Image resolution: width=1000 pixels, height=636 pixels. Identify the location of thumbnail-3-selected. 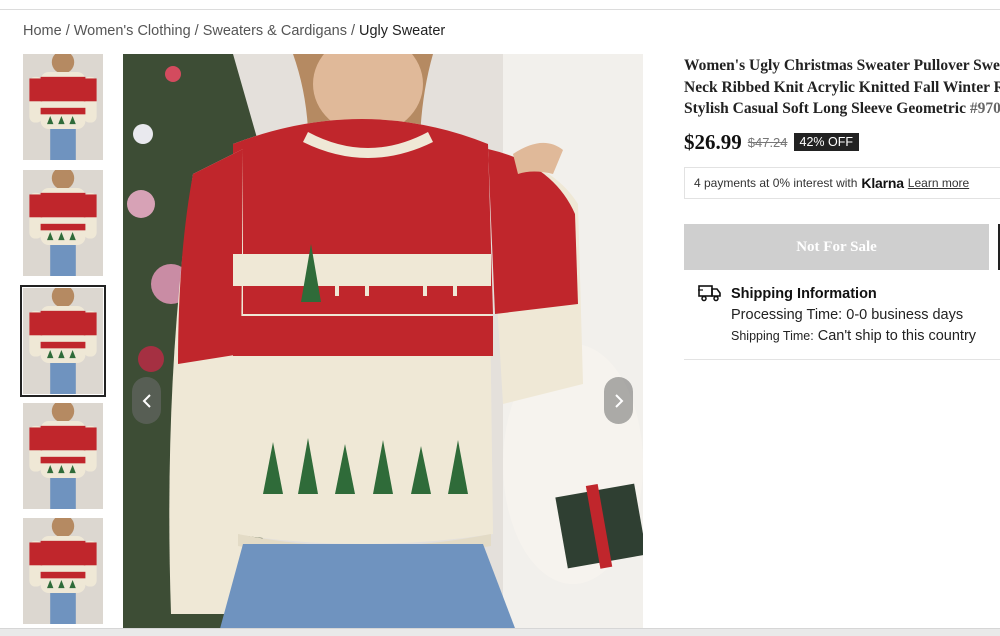
(63, 341).